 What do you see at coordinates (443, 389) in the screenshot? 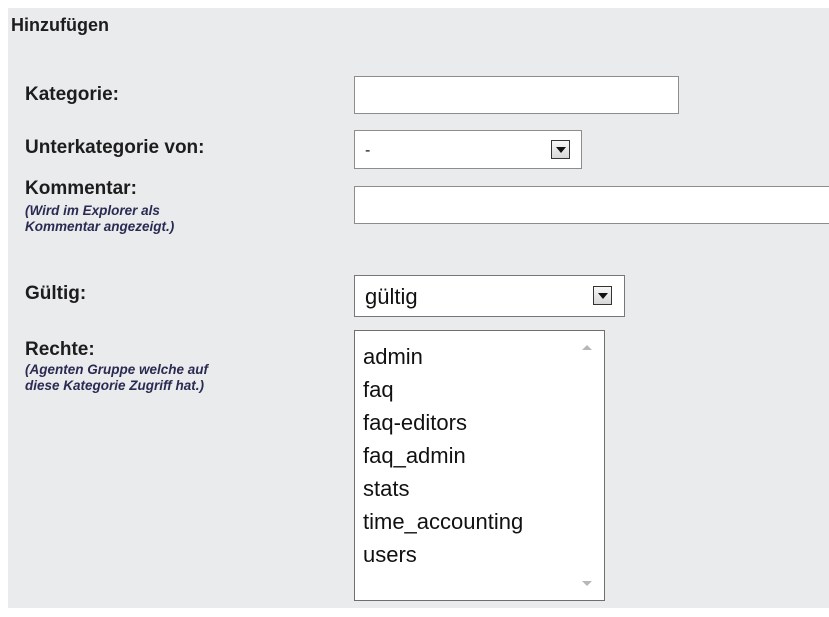
I see `list-item: faq` at bounding box center [443, 389].